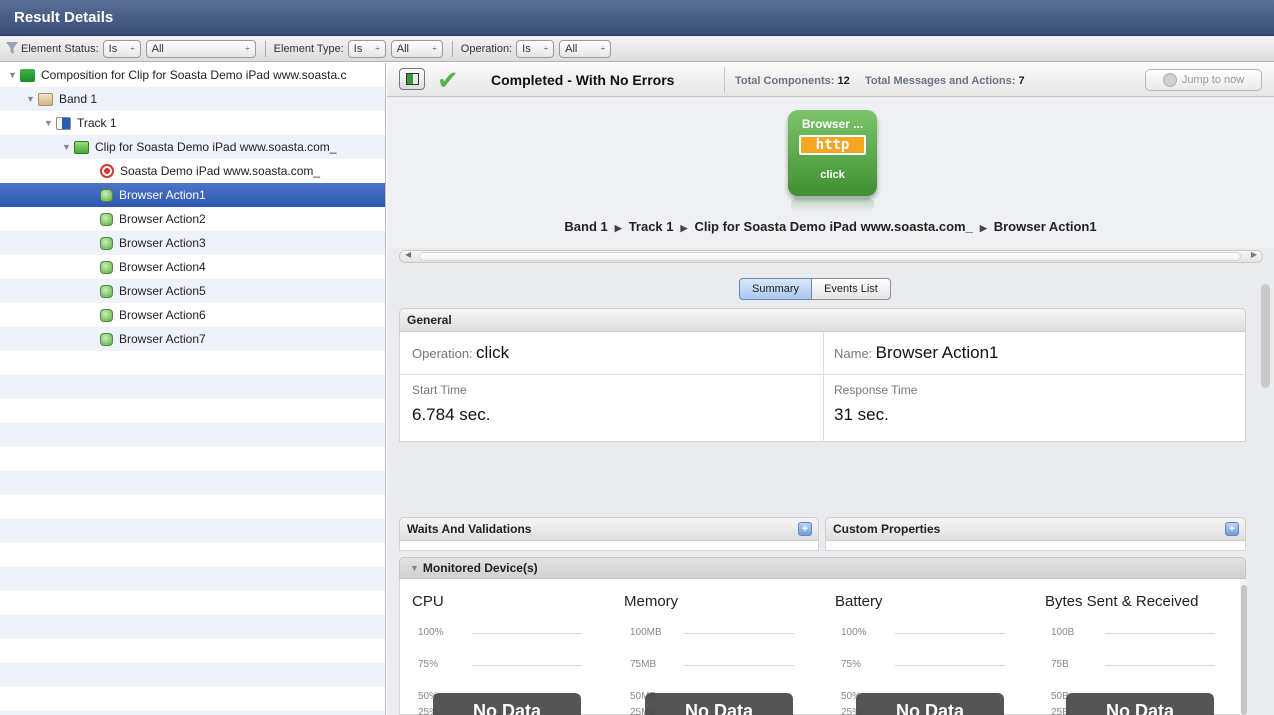 The height and width of the screenshot is (715, 1274). Describe the element at coordinates (1122, 601) in the screenshot. I see `metric-title: Bytes Sent & Received` at that location.